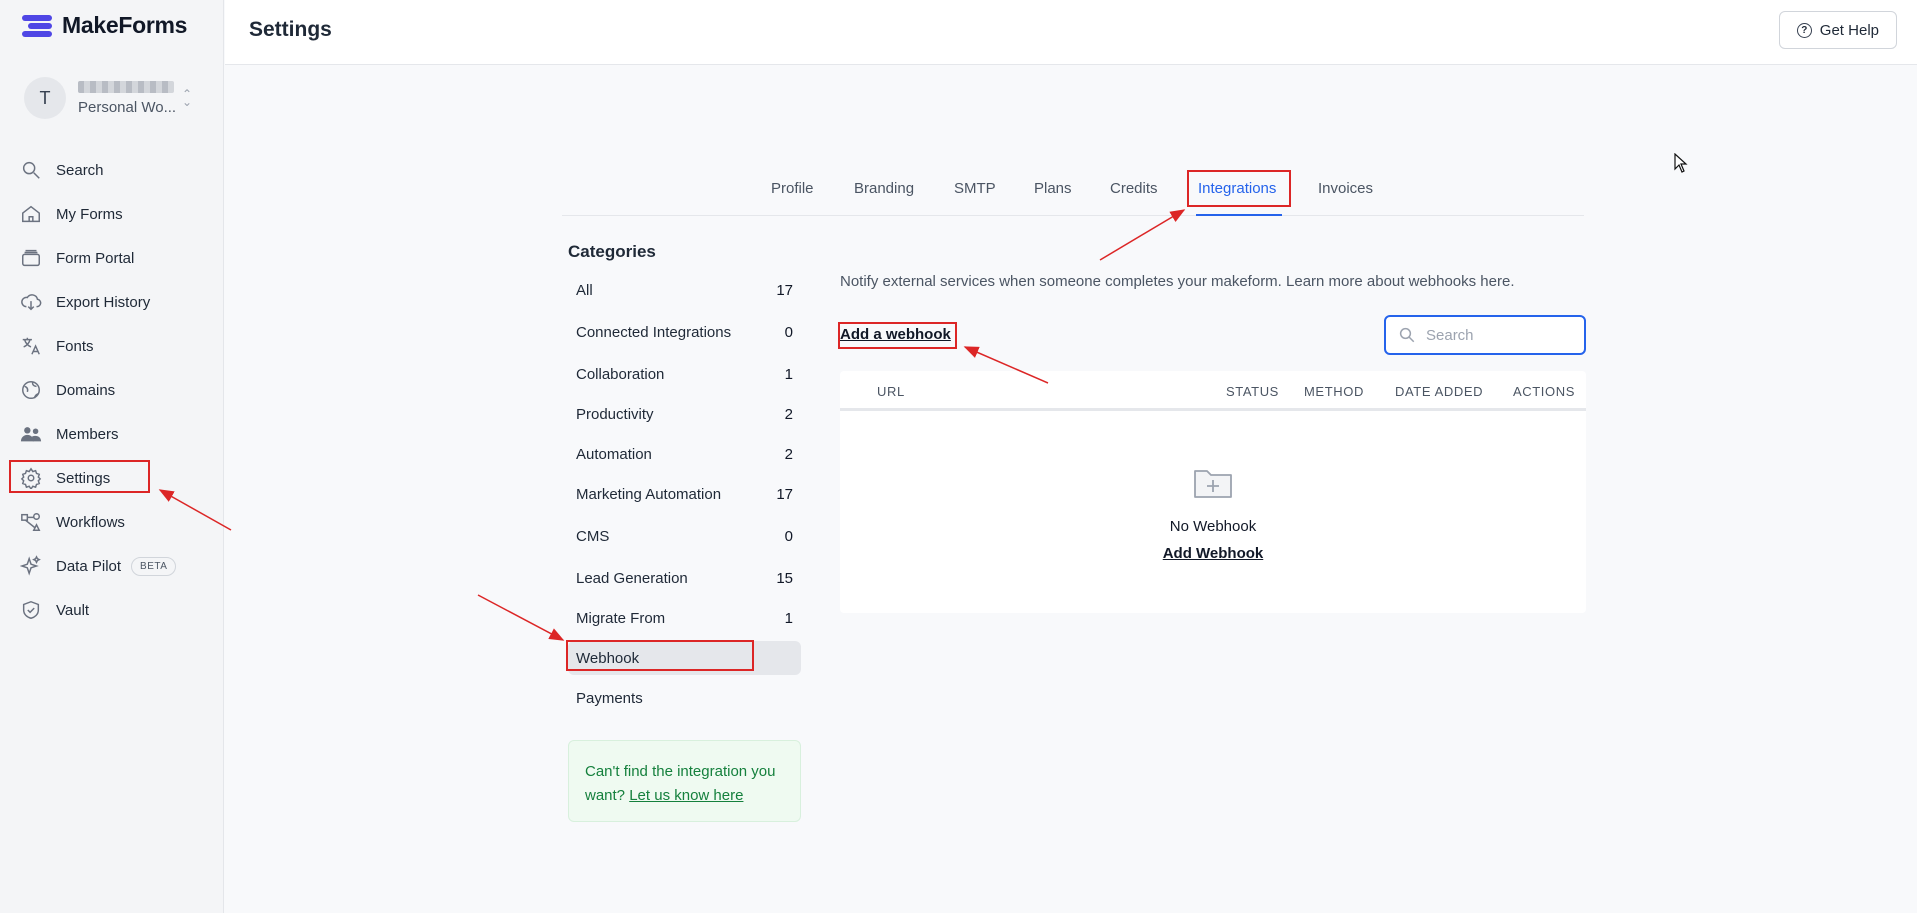 Image resolution: width=1917 pixels, height=913 pixels. What do you see at coordinates (521, 617) in the screenshot?
I see `arrow-to-webhook-category` at bounding box center [521, 617].